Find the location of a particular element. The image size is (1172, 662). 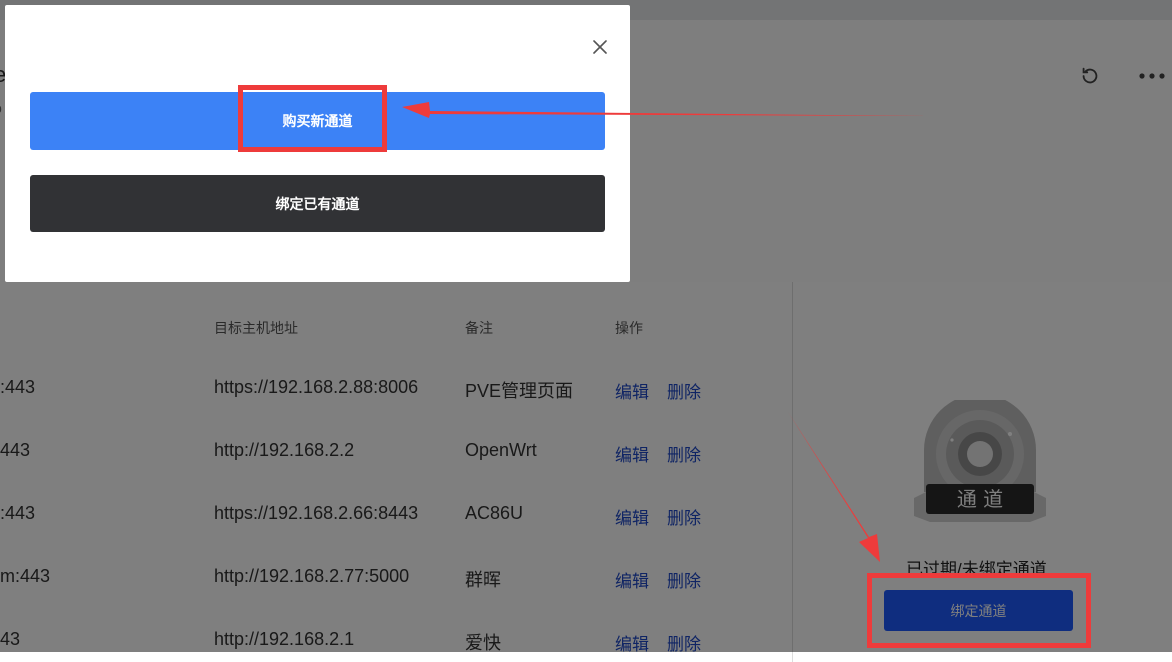

arrow-to-buy-button is located at coordinates (666, 110).